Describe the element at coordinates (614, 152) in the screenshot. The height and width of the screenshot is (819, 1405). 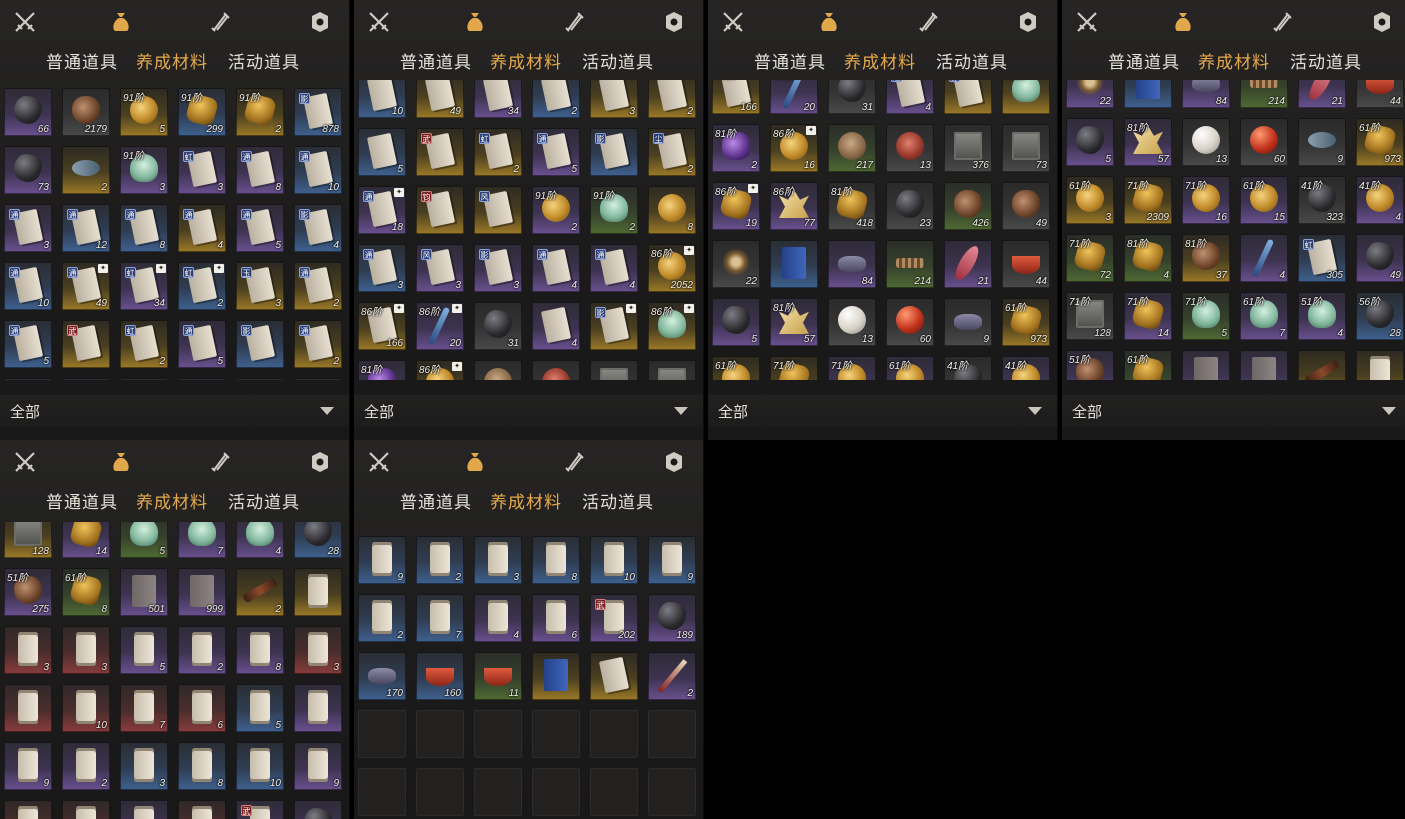
I see `item-slot: 影` at that location.